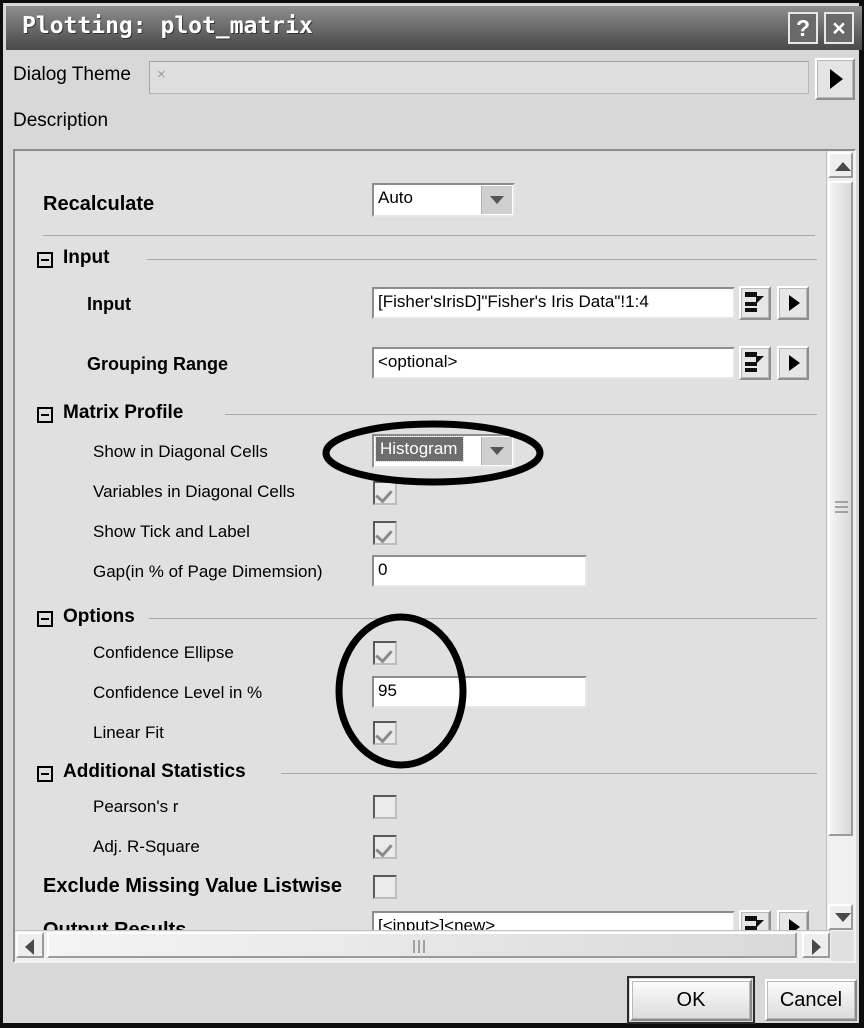  I want to click on scroll-left-button, so click(30, 945).